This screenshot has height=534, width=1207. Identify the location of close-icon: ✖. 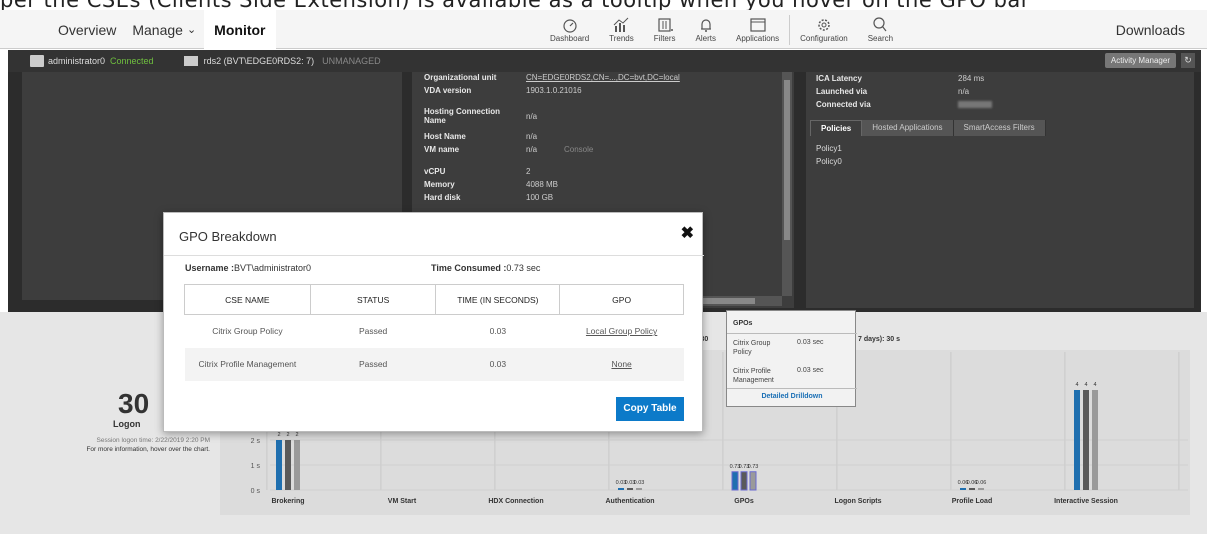
(687, 233).